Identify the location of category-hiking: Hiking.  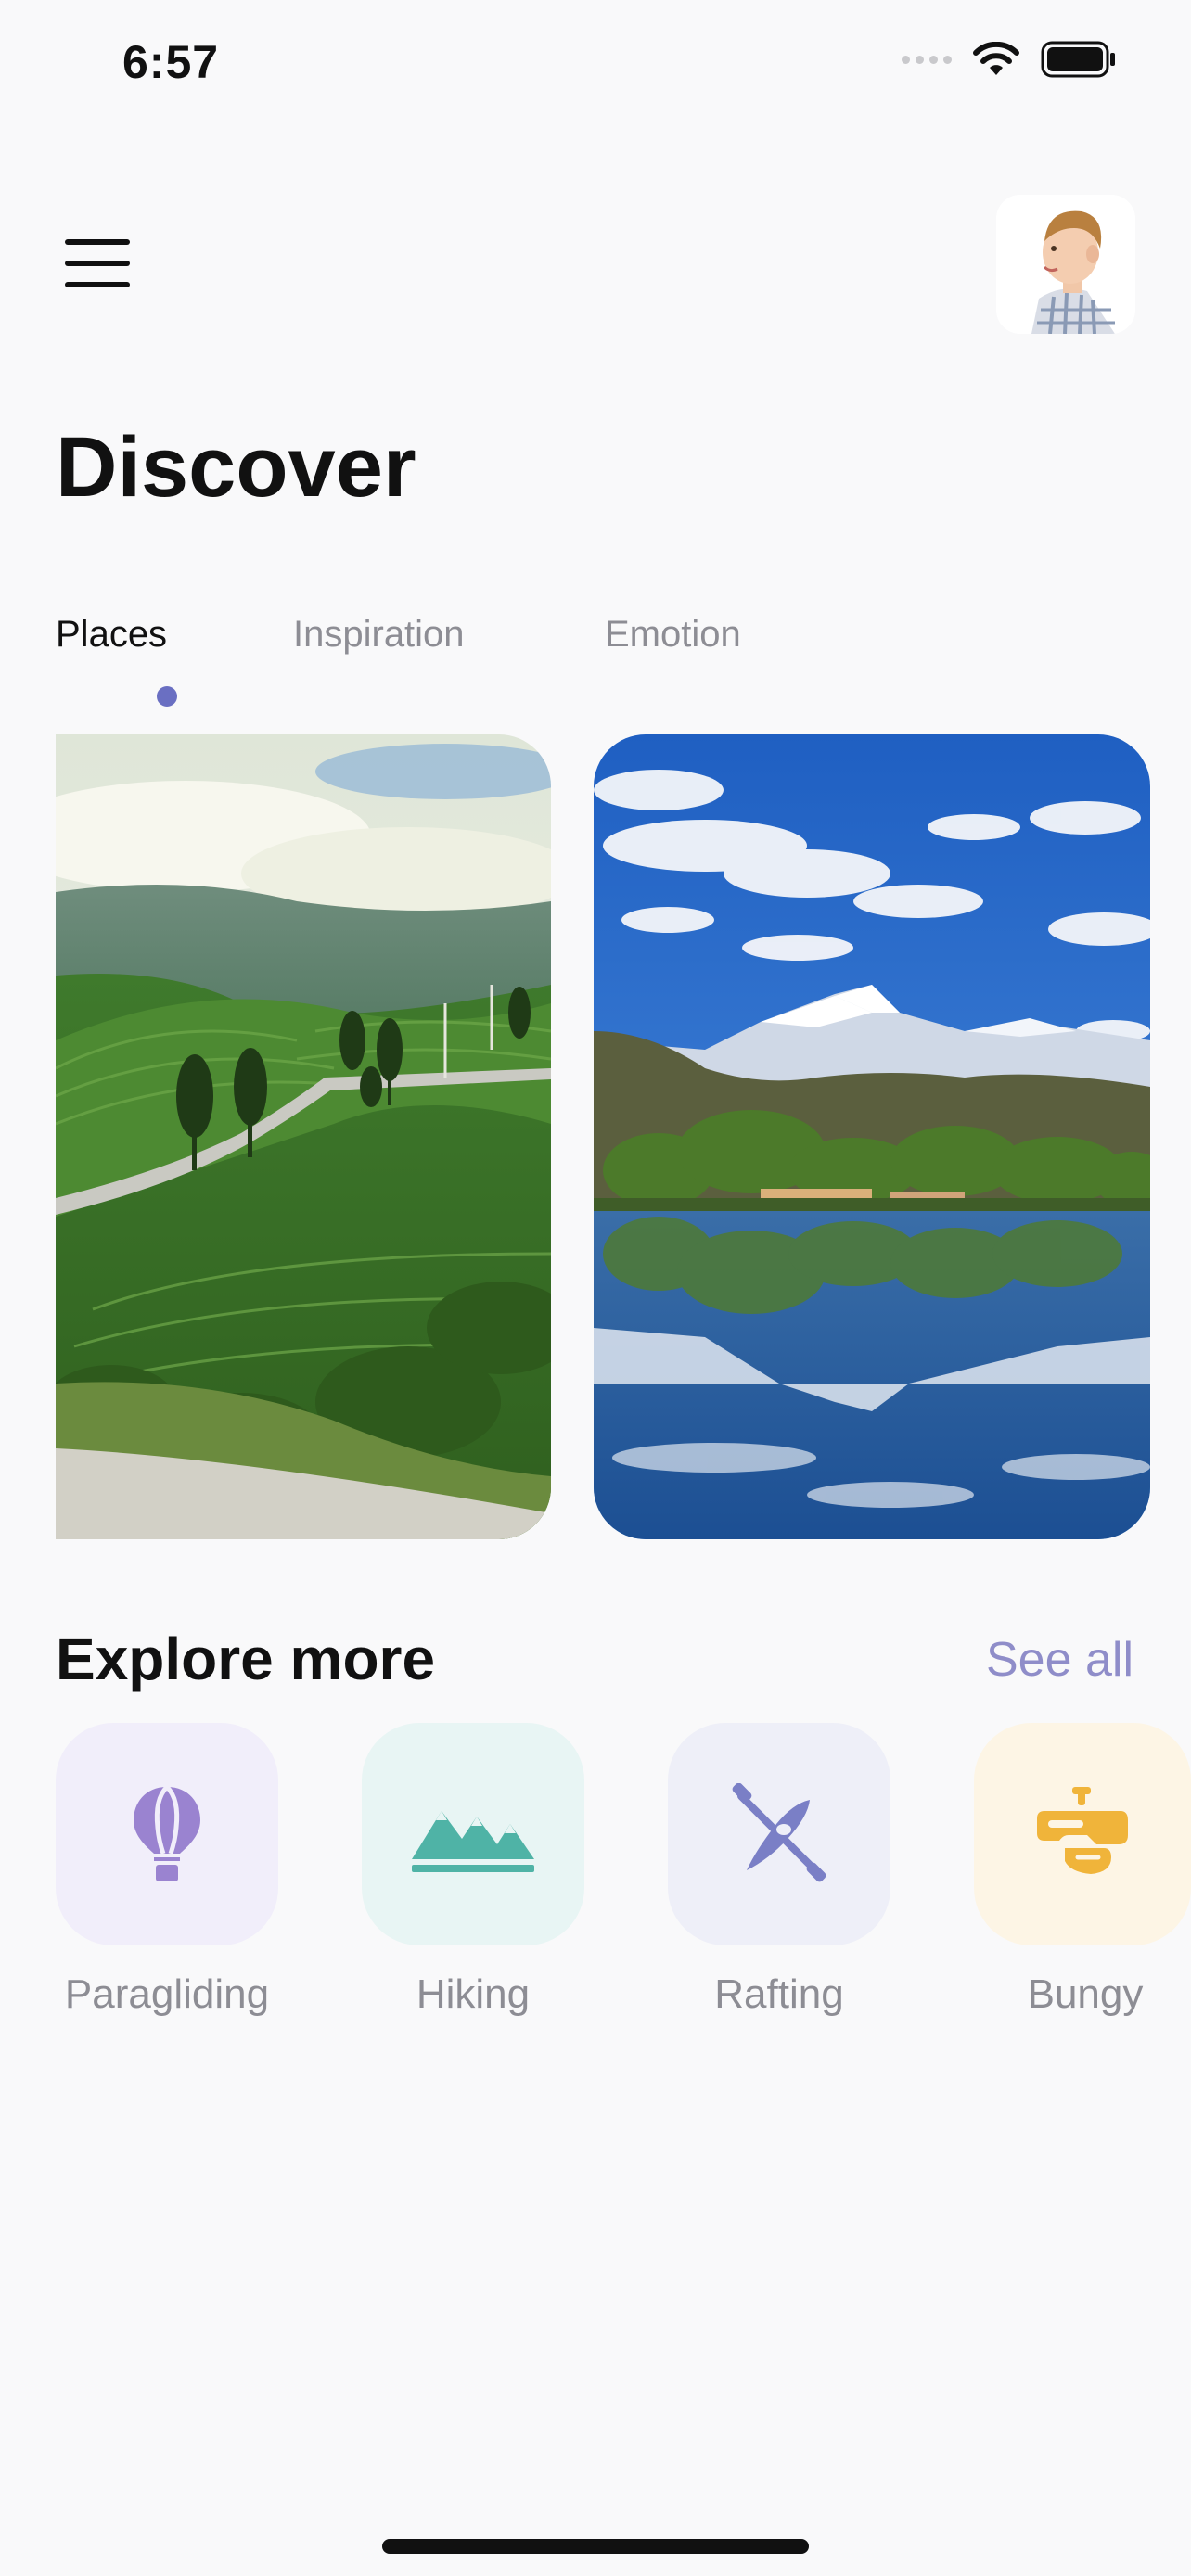
(473, 1870).